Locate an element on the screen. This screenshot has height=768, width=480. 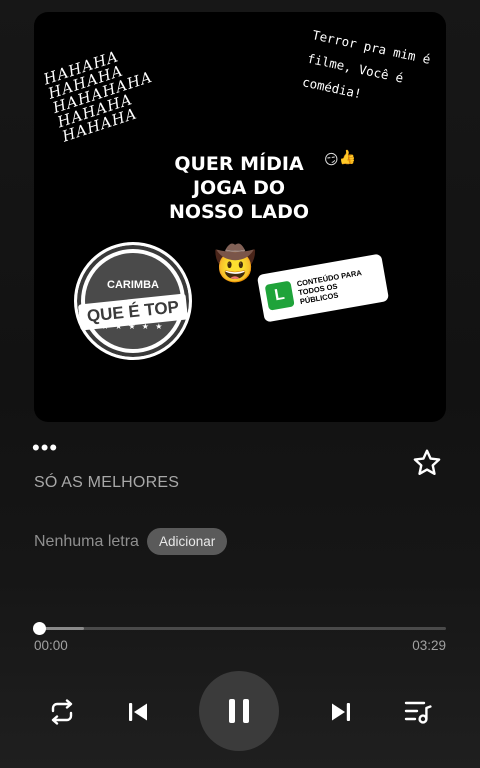
artwork-title: QUER MÍDIA JOGA DO NOSSO LADO is located at coordinates (239, 188).